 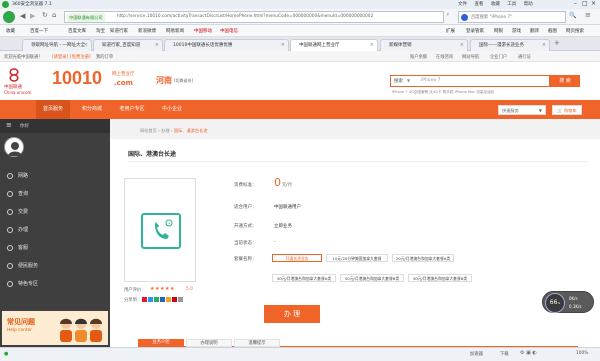 I want to click on share-renren-icon, so click(x=162, y=299).